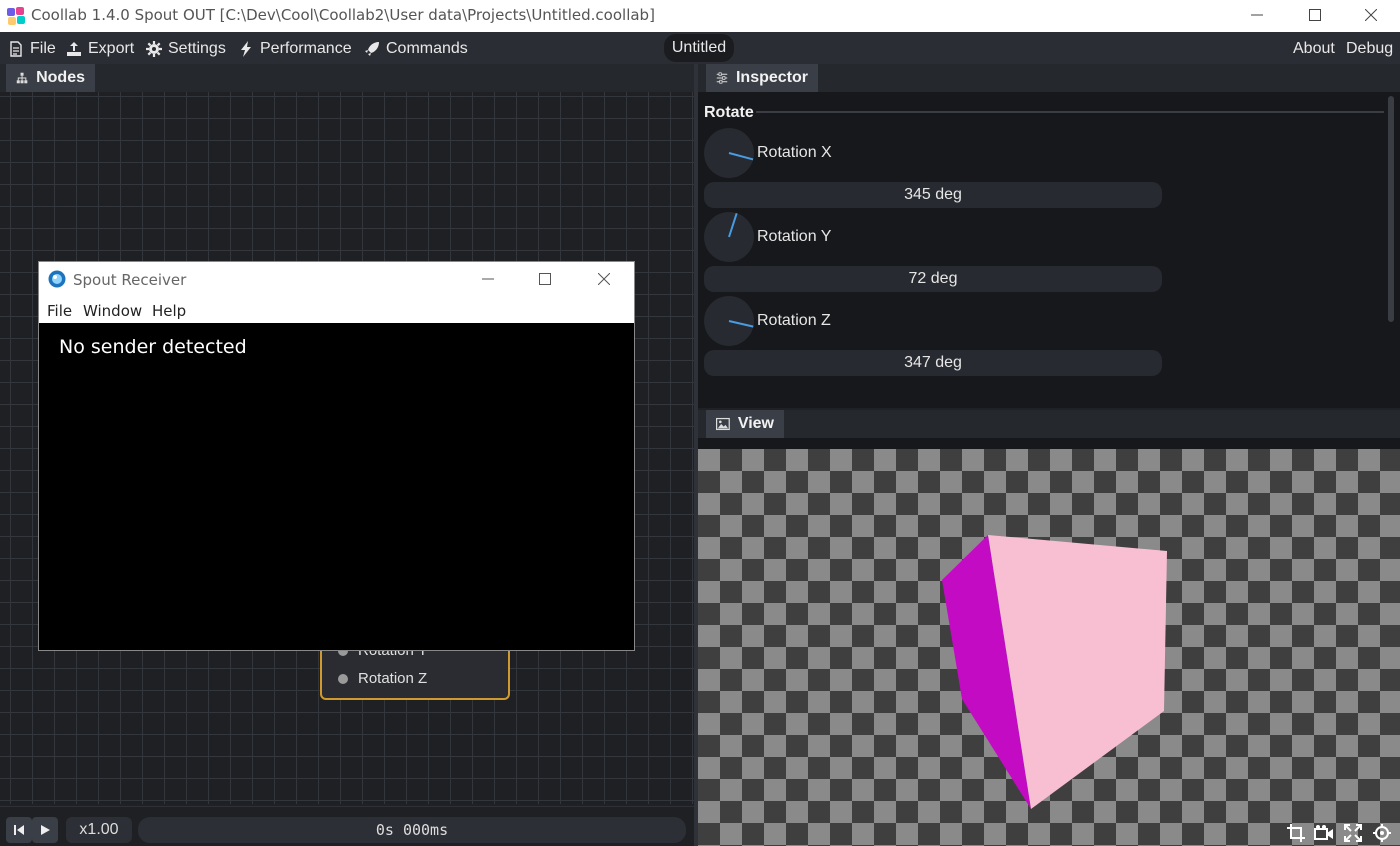 This screenshot has height=846, width=1400. I want to click on camera-button, so click(1324, 833).